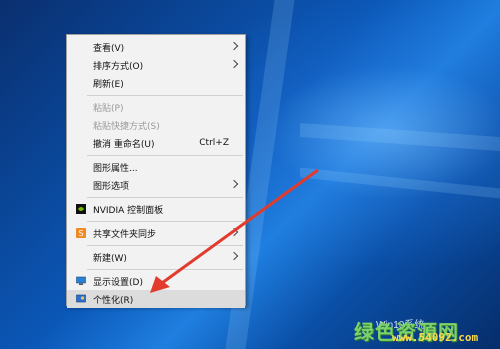 The width and height of the screenshot is (500, 349). What do you see at coordinates (435, 337) in the screenshot?
I see `watermark-url: www.54092.com` at bounding box center [435, 337].